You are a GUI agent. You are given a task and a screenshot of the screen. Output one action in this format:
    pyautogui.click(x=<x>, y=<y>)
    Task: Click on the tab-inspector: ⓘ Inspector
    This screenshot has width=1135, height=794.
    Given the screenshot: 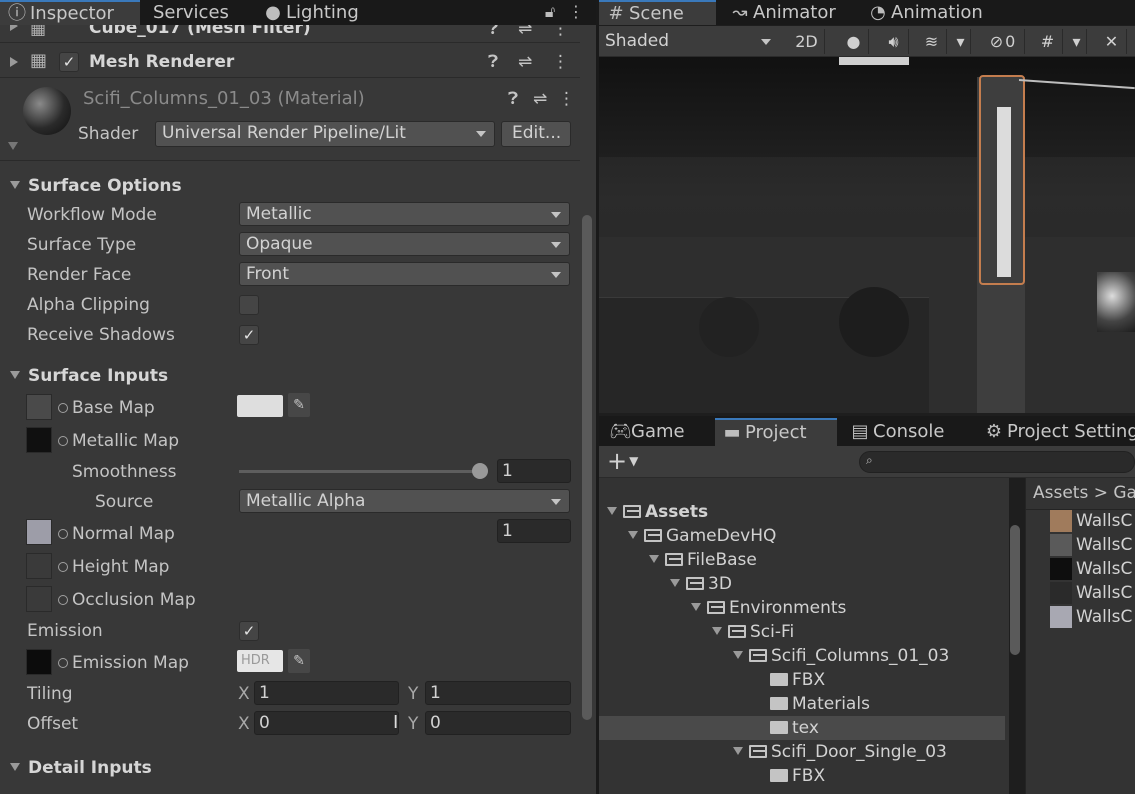 What is the action you would take?
    pyautogui.click(x=70, y=12)
    